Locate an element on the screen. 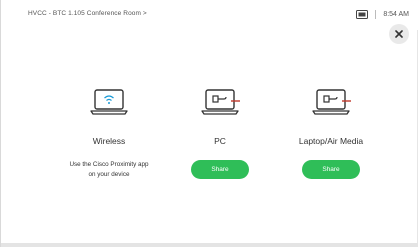  divider is located at coordinates (376, 14).